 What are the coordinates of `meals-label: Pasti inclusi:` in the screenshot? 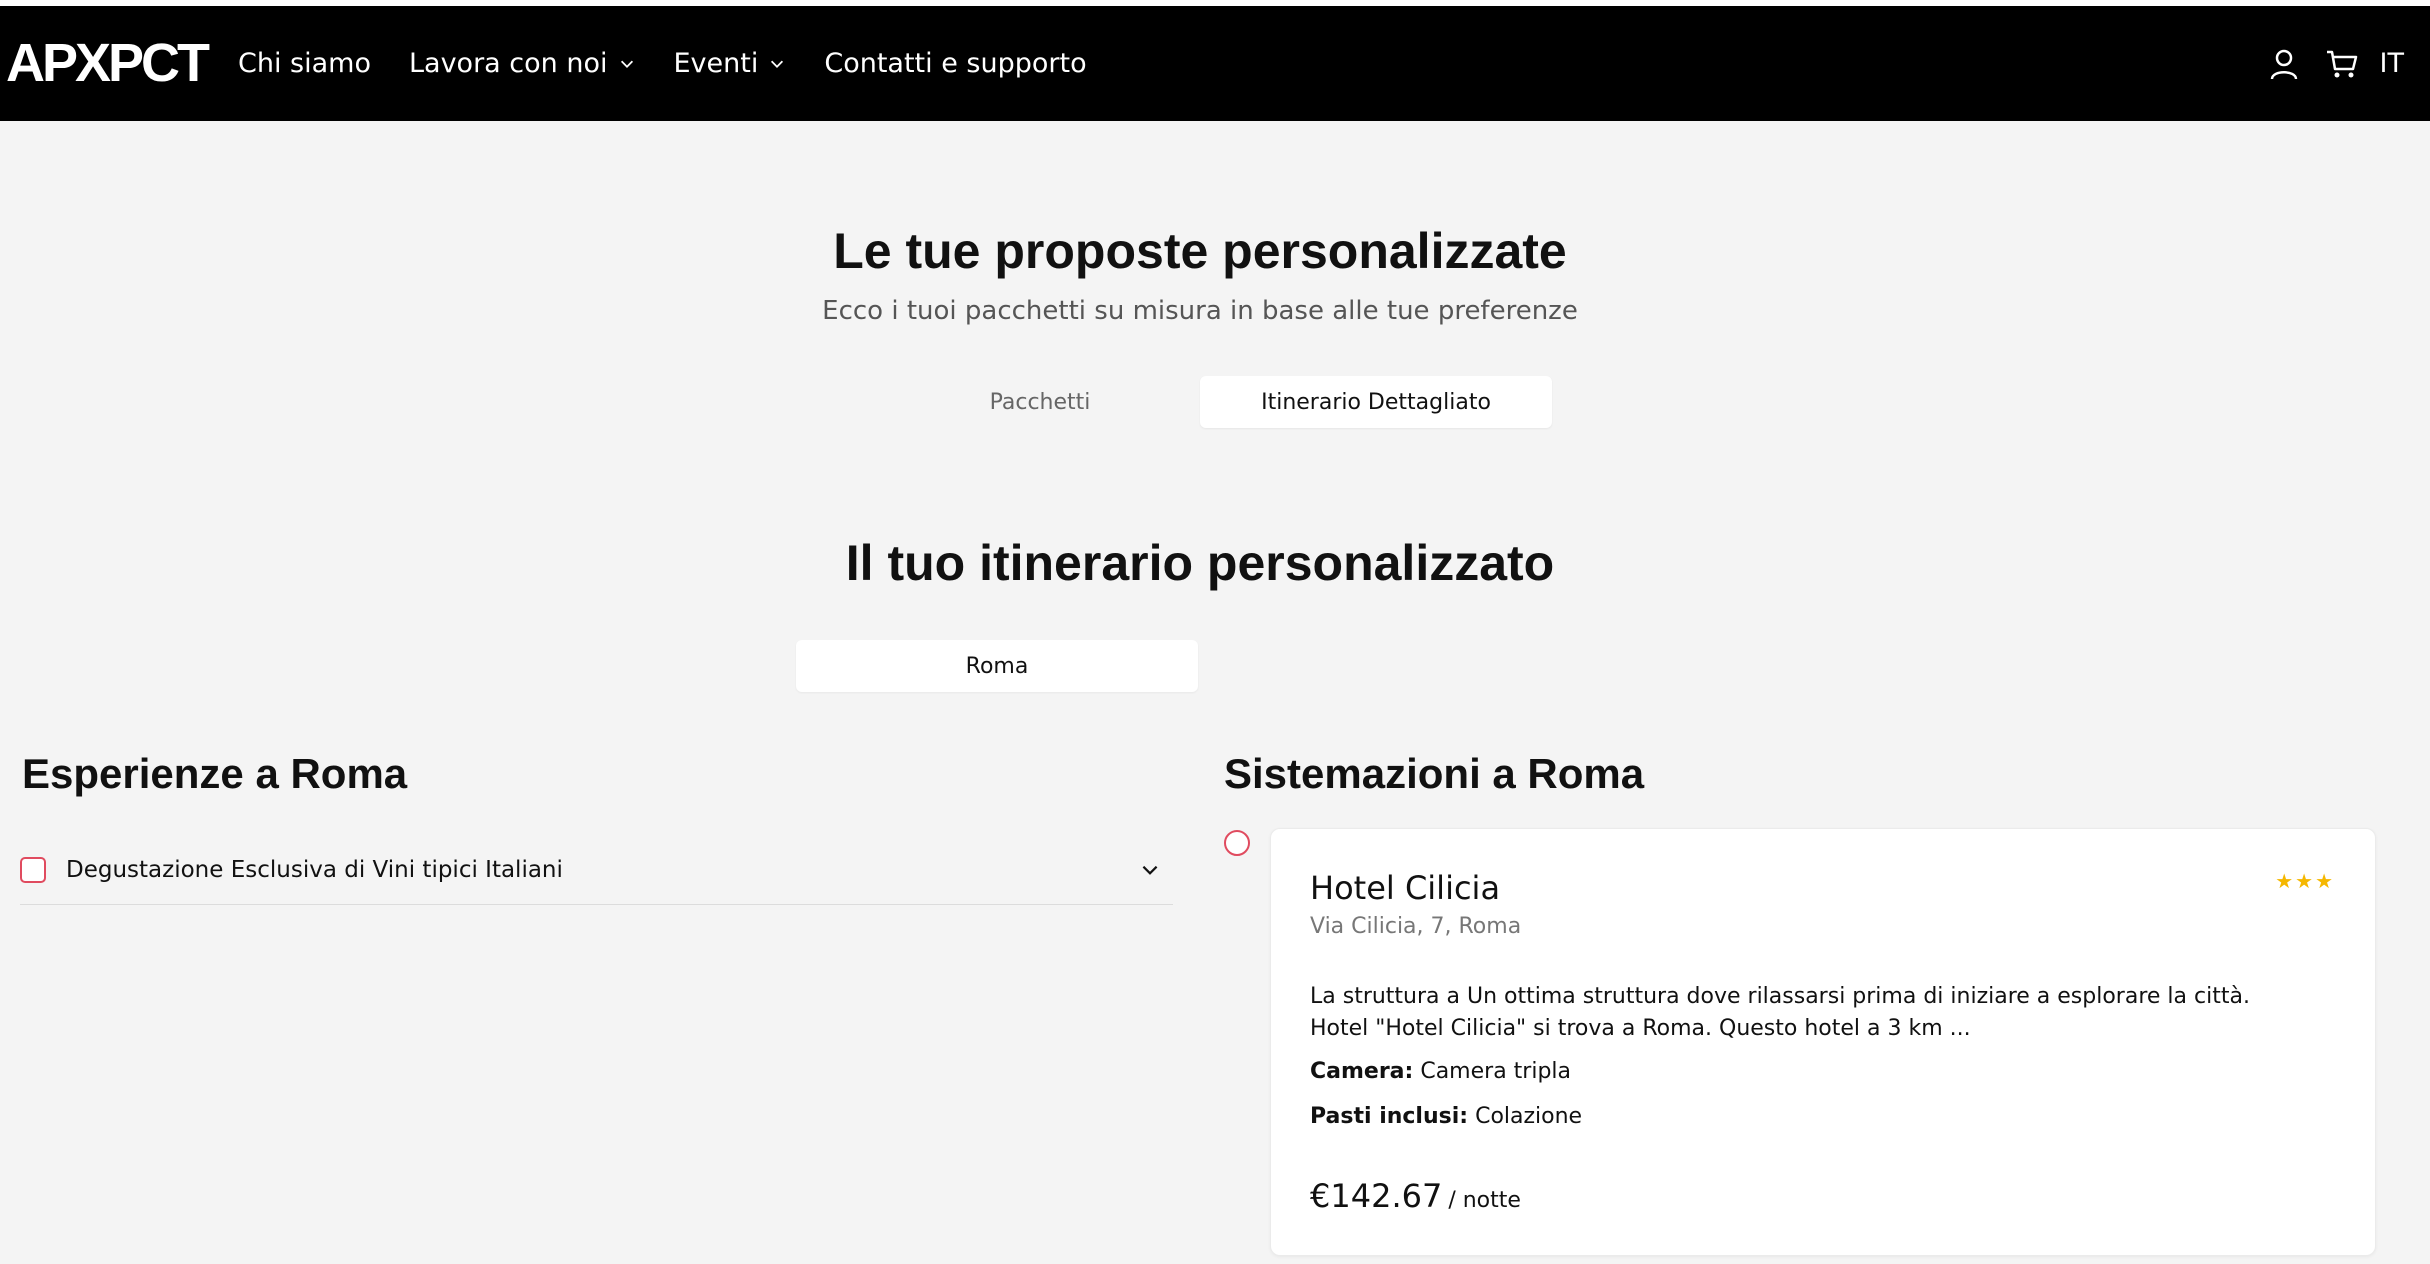 It's located at (1389, 1116).